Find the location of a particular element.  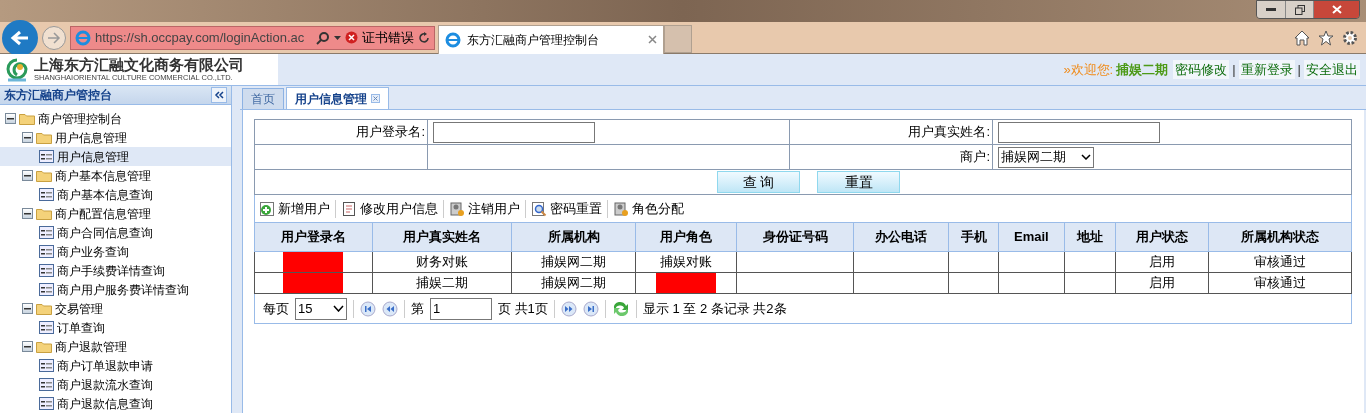

settings-icon is located at coordinates (1350, 37).